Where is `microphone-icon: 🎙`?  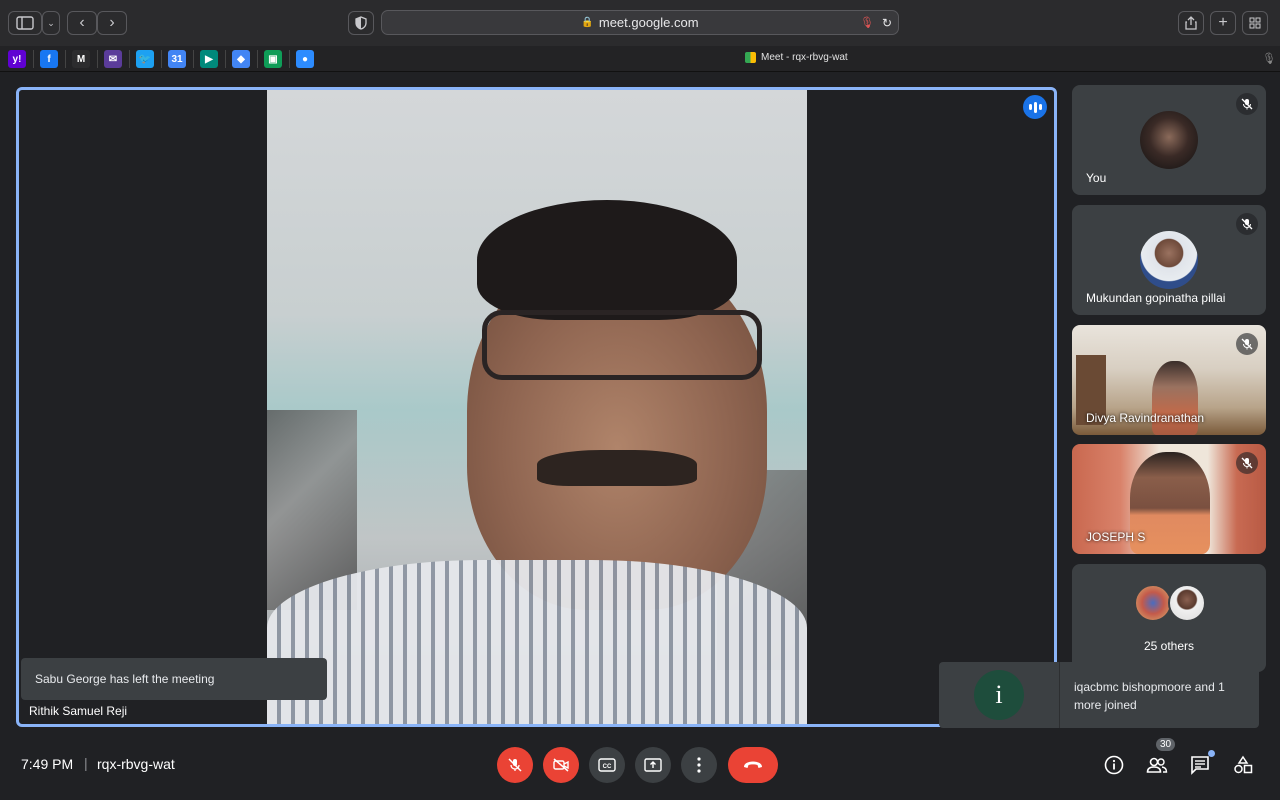 microphone-icon: 🎙 is located at coordinates (867, 22).